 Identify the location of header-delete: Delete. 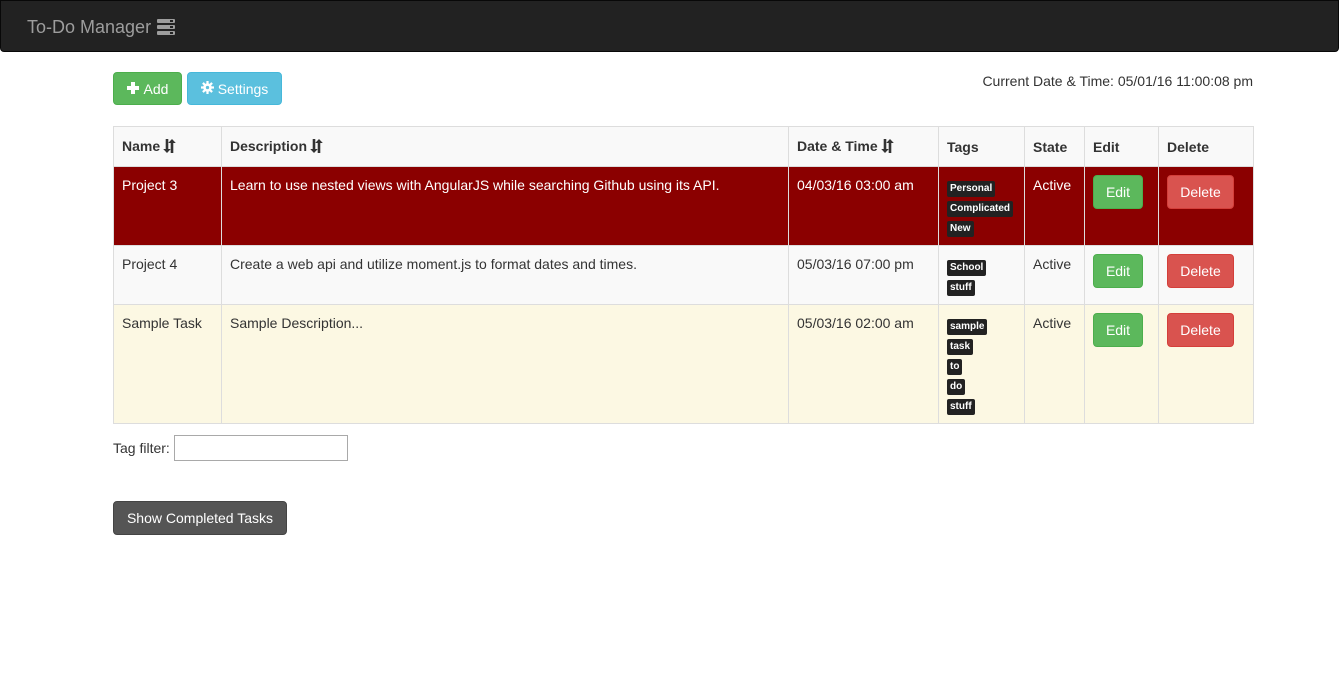
(1206, 146).